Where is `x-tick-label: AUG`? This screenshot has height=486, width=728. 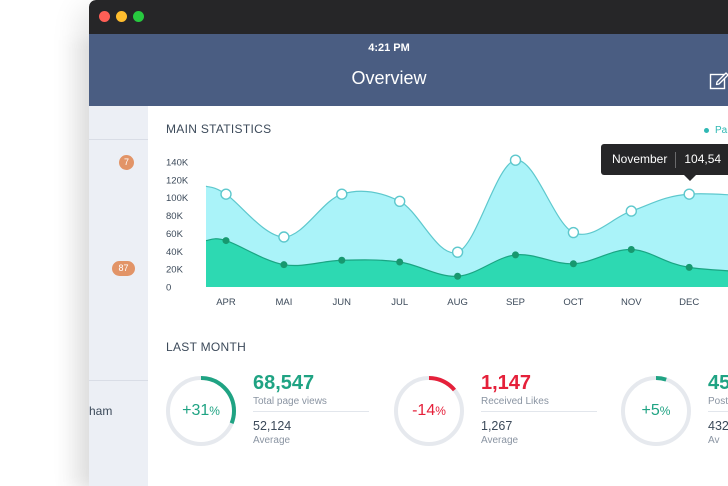
x-tick-label: AUG is located at coordinates (457, 302).